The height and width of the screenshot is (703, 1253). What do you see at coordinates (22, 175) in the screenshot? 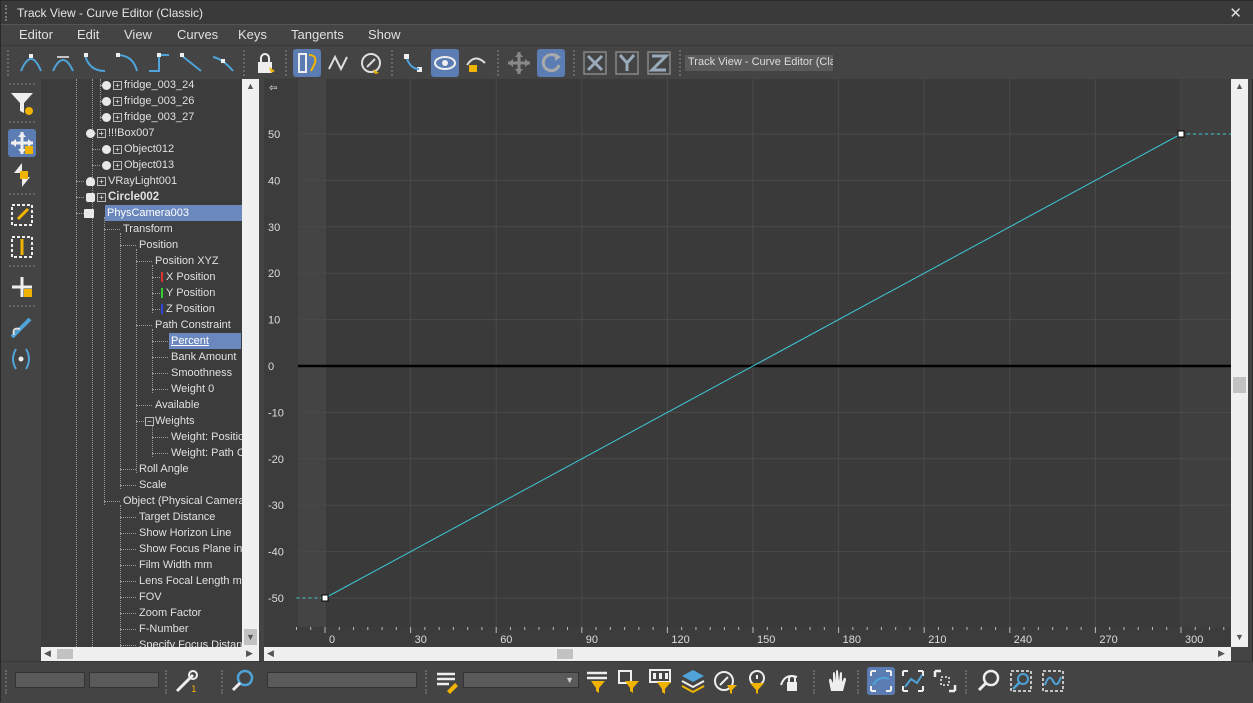
I see `slide-keys-icon` at bounding box center [22, 175].